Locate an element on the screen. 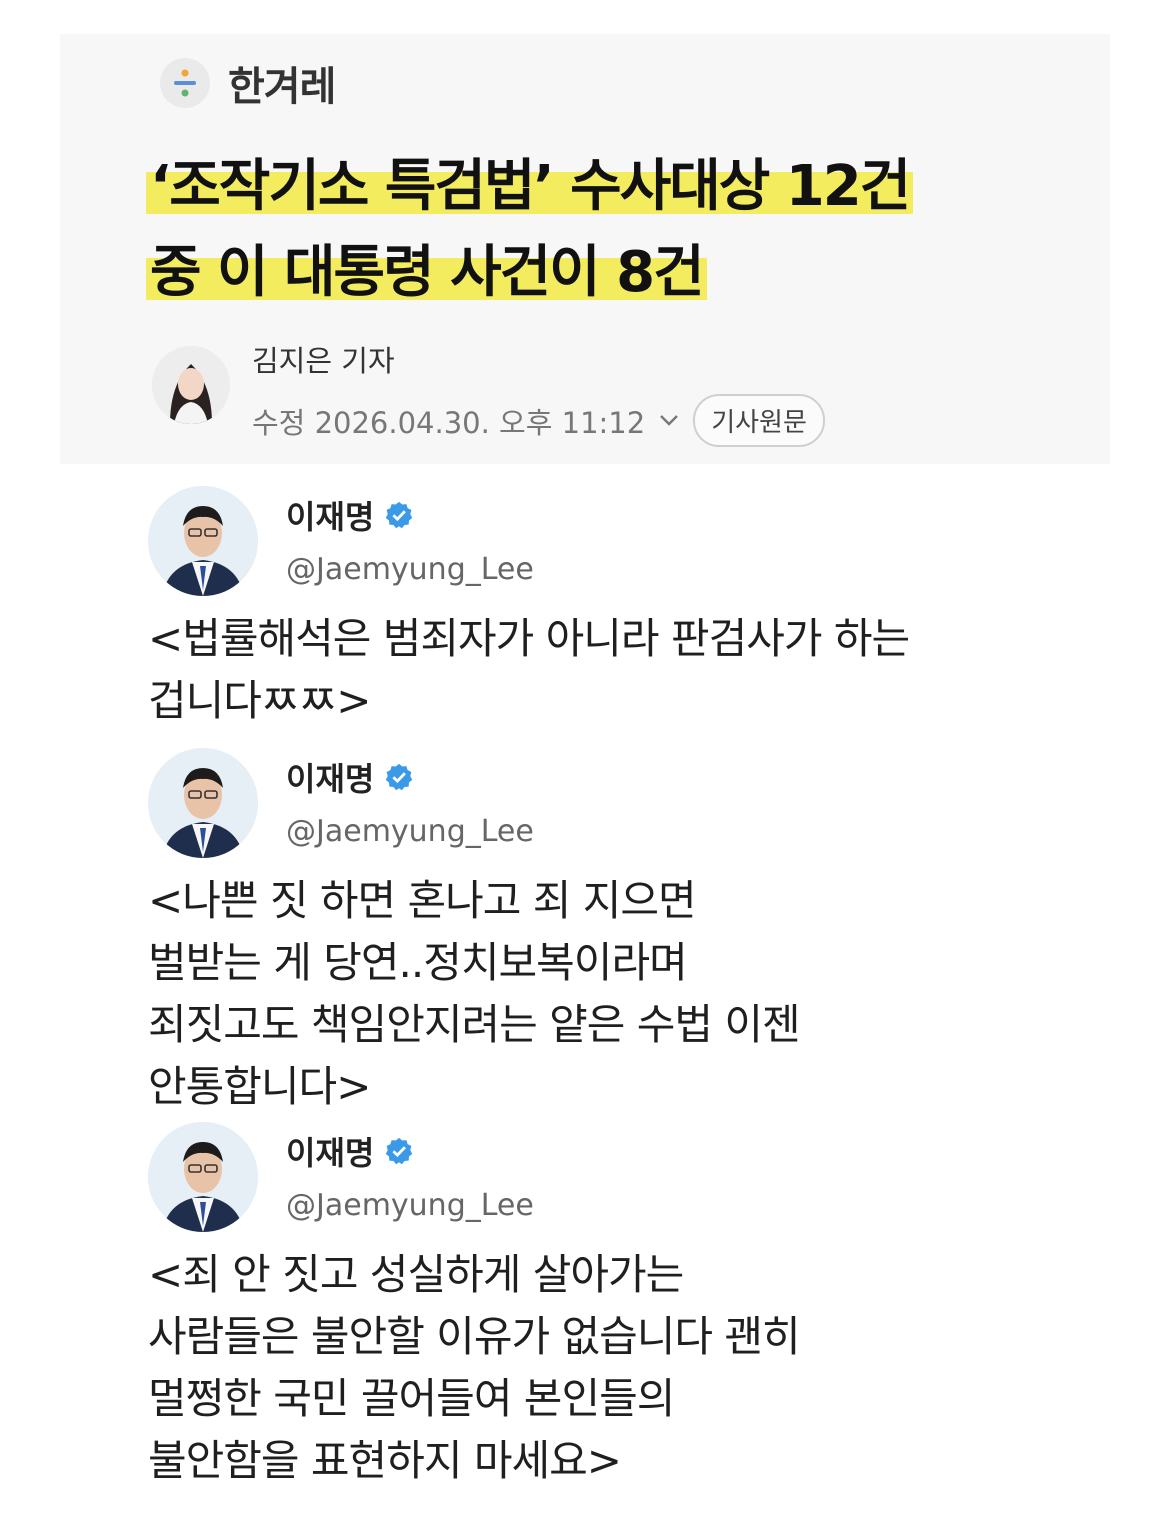 This screenshot has width=1170, height=1529. meta-row: 수정 2026.04.30. 오후 11:12 기사원문 is located at coordinates (538, 420).